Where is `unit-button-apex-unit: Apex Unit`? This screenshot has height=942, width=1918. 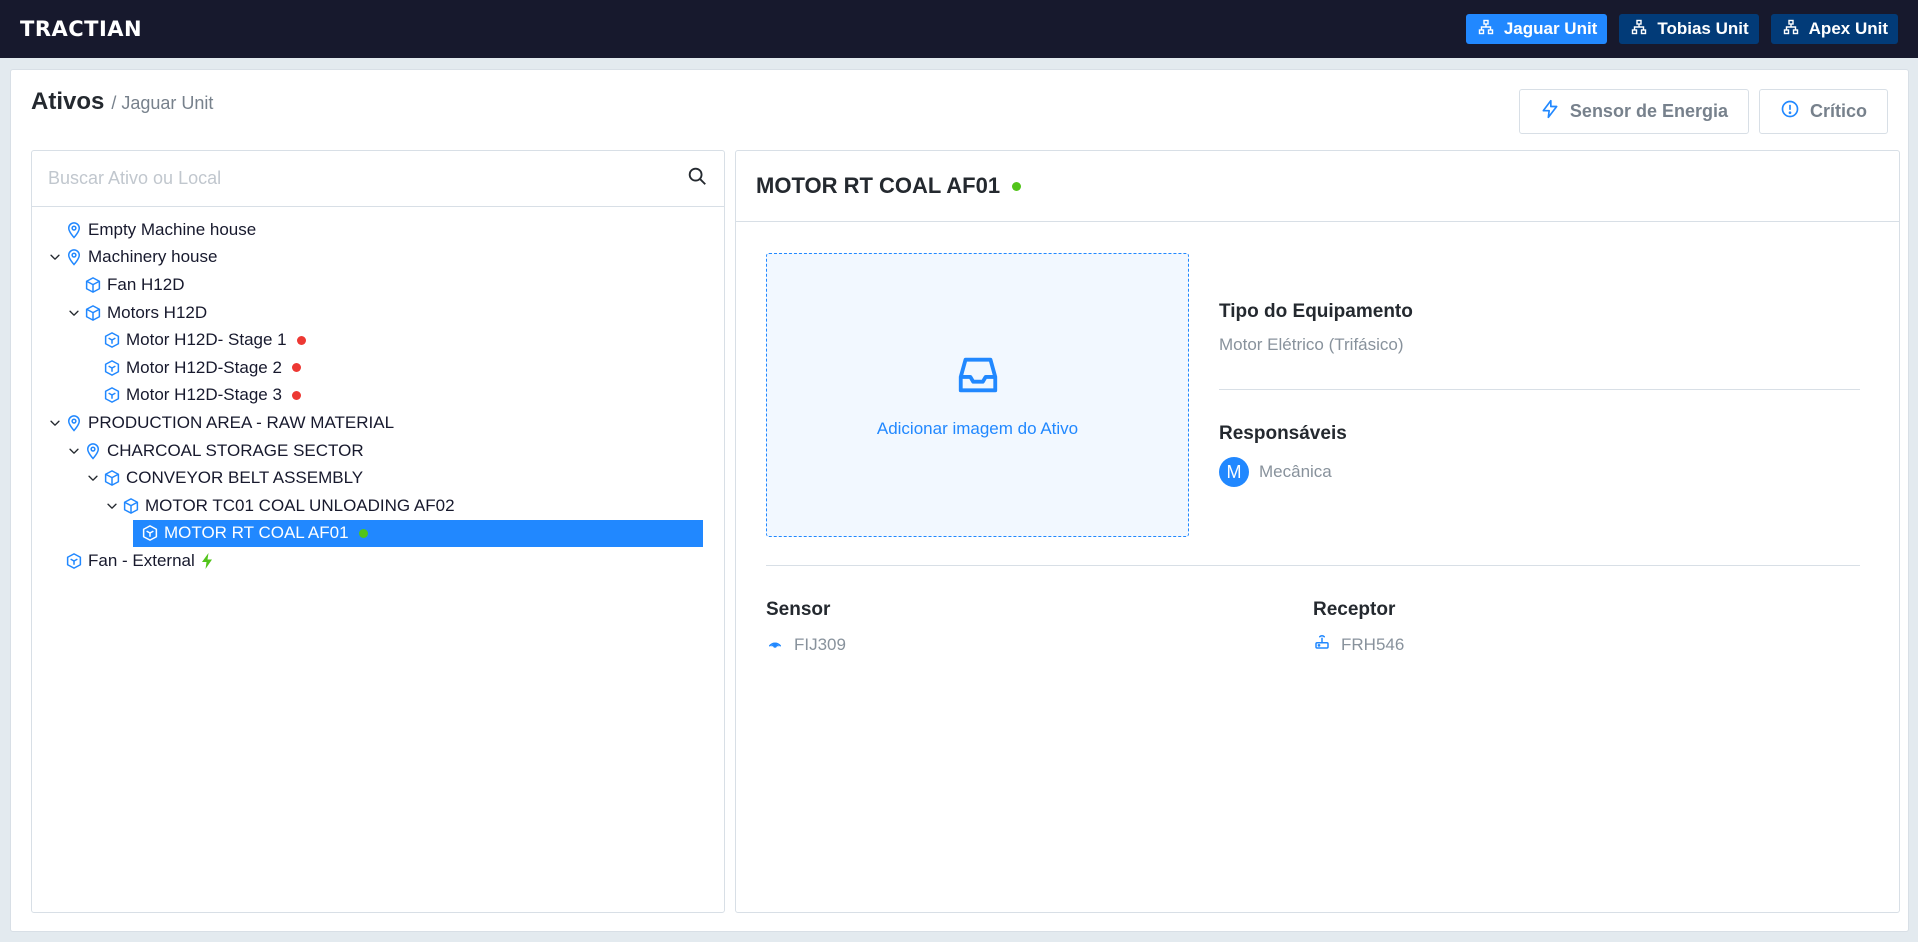
unit-button-apex-unit: Apex Unit is located at coordinates (1834, 29).